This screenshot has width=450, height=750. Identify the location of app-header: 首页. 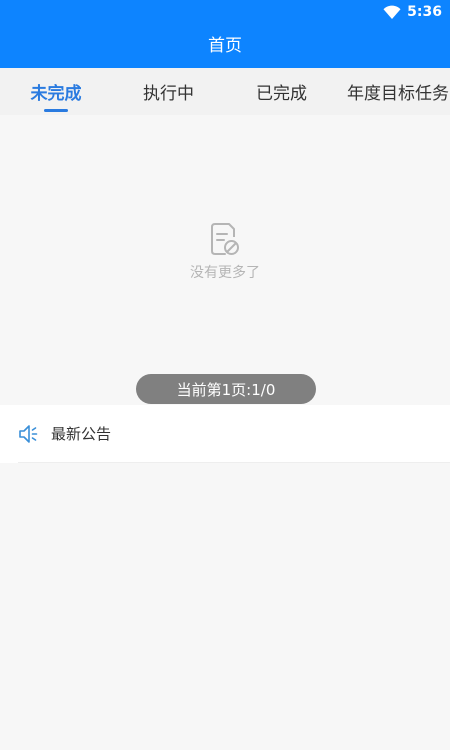
(225, 46).